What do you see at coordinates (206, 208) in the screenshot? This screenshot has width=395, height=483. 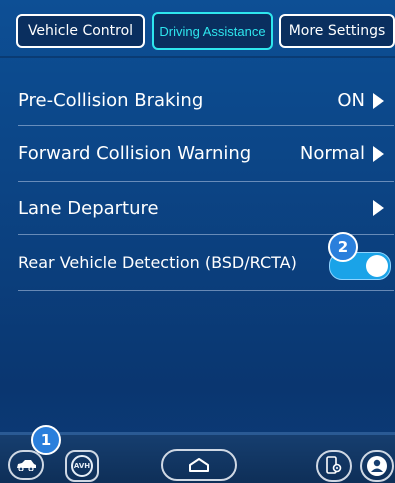 I see `setting-row-lane-departure: Lane Departure` at bounding box center [206, 208].